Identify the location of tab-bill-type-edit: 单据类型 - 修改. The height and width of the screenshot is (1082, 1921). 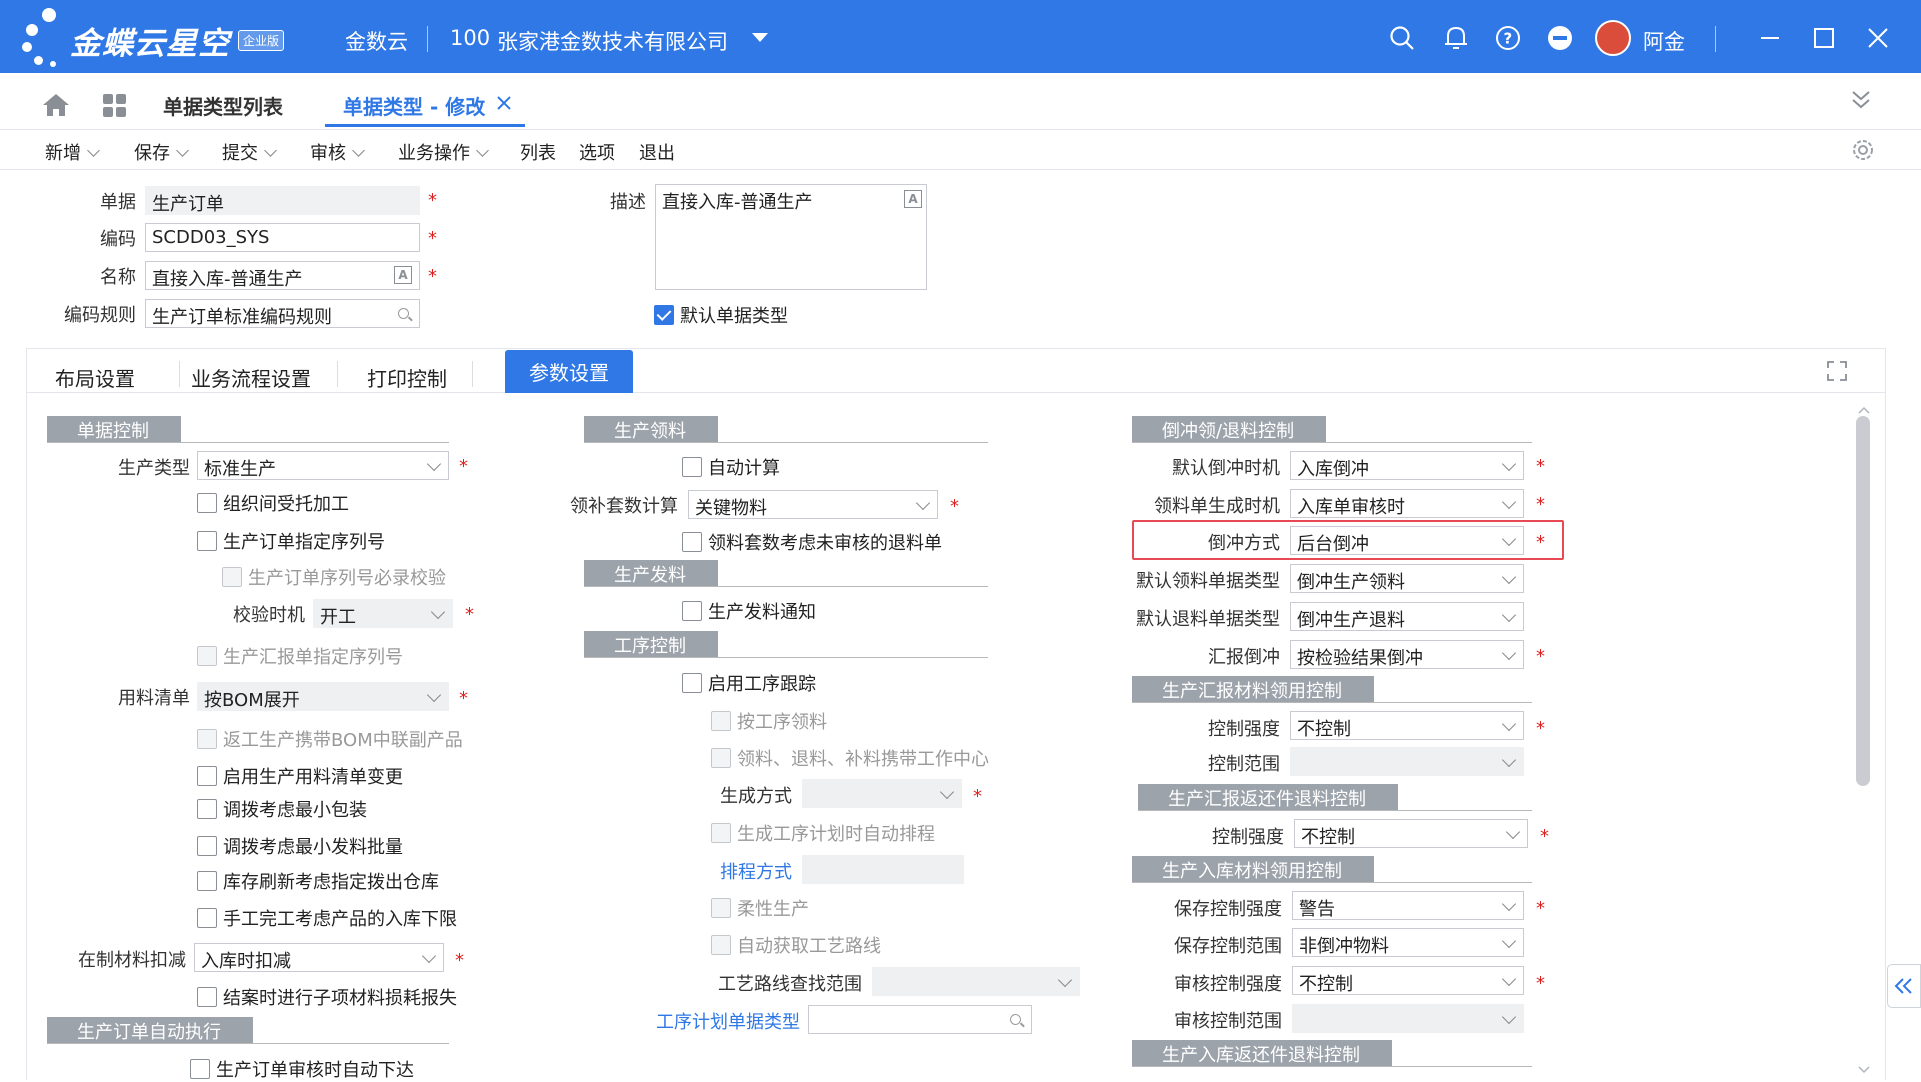
(414, 105).